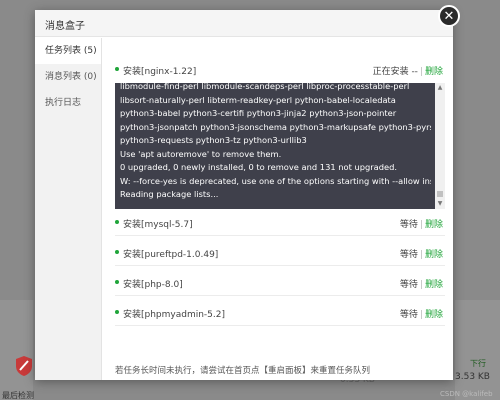  What do you see at coordinates (478, 363) in the screenshot?
I see `background-right-label: 下行` at bounding box center [478, 363].